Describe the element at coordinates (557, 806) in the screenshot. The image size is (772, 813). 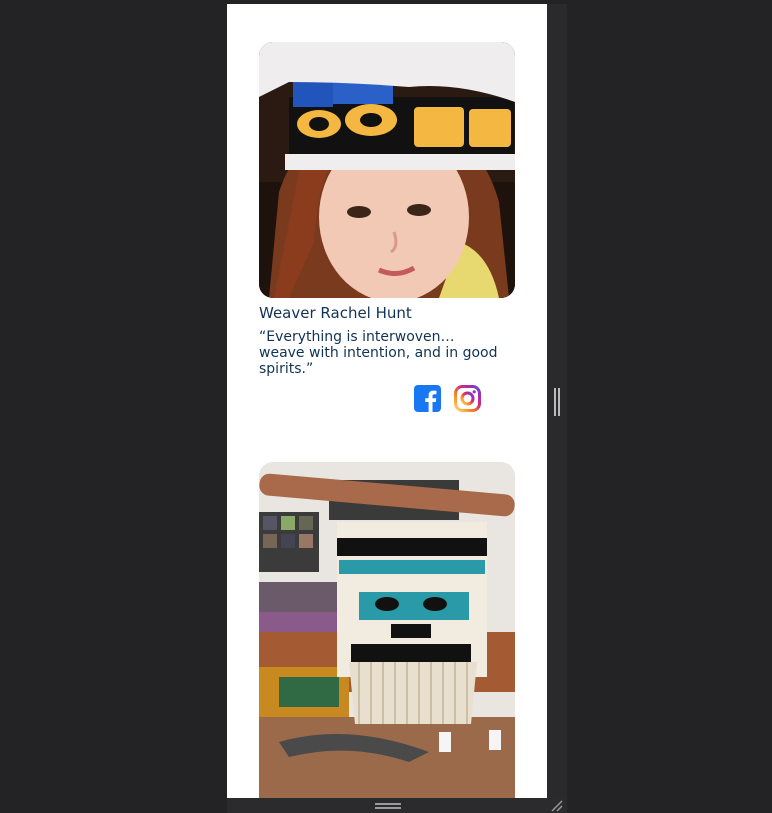
I see `resize-grip-icon` at that location.